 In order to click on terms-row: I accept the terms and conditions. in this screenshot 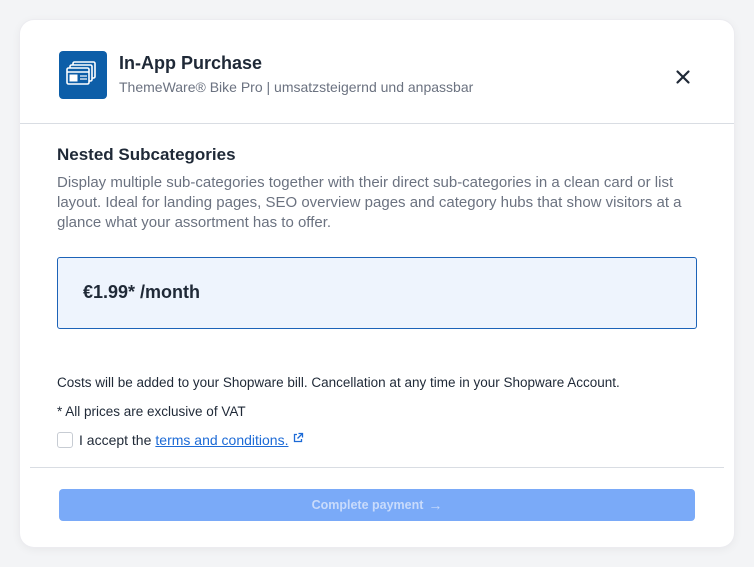, I will do `click(180, 440)`.